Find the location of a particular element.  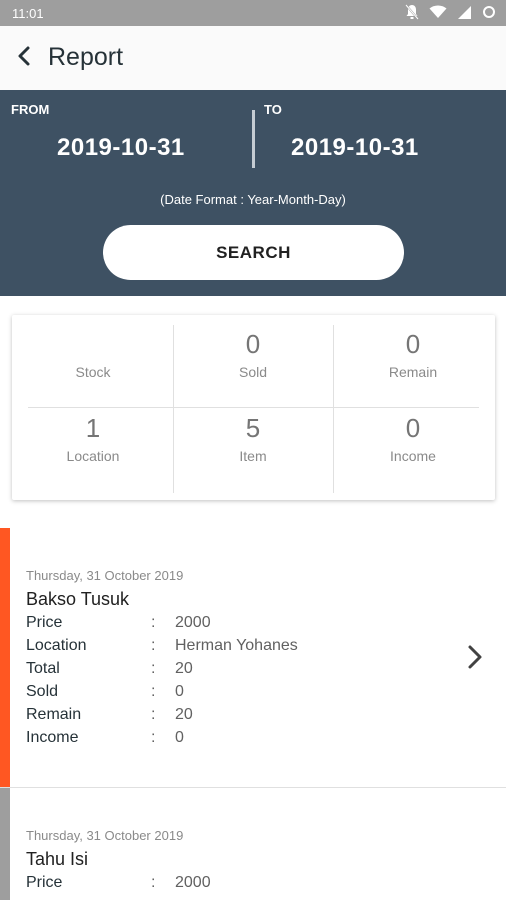

date-divider is located at coordinates (253, 139).